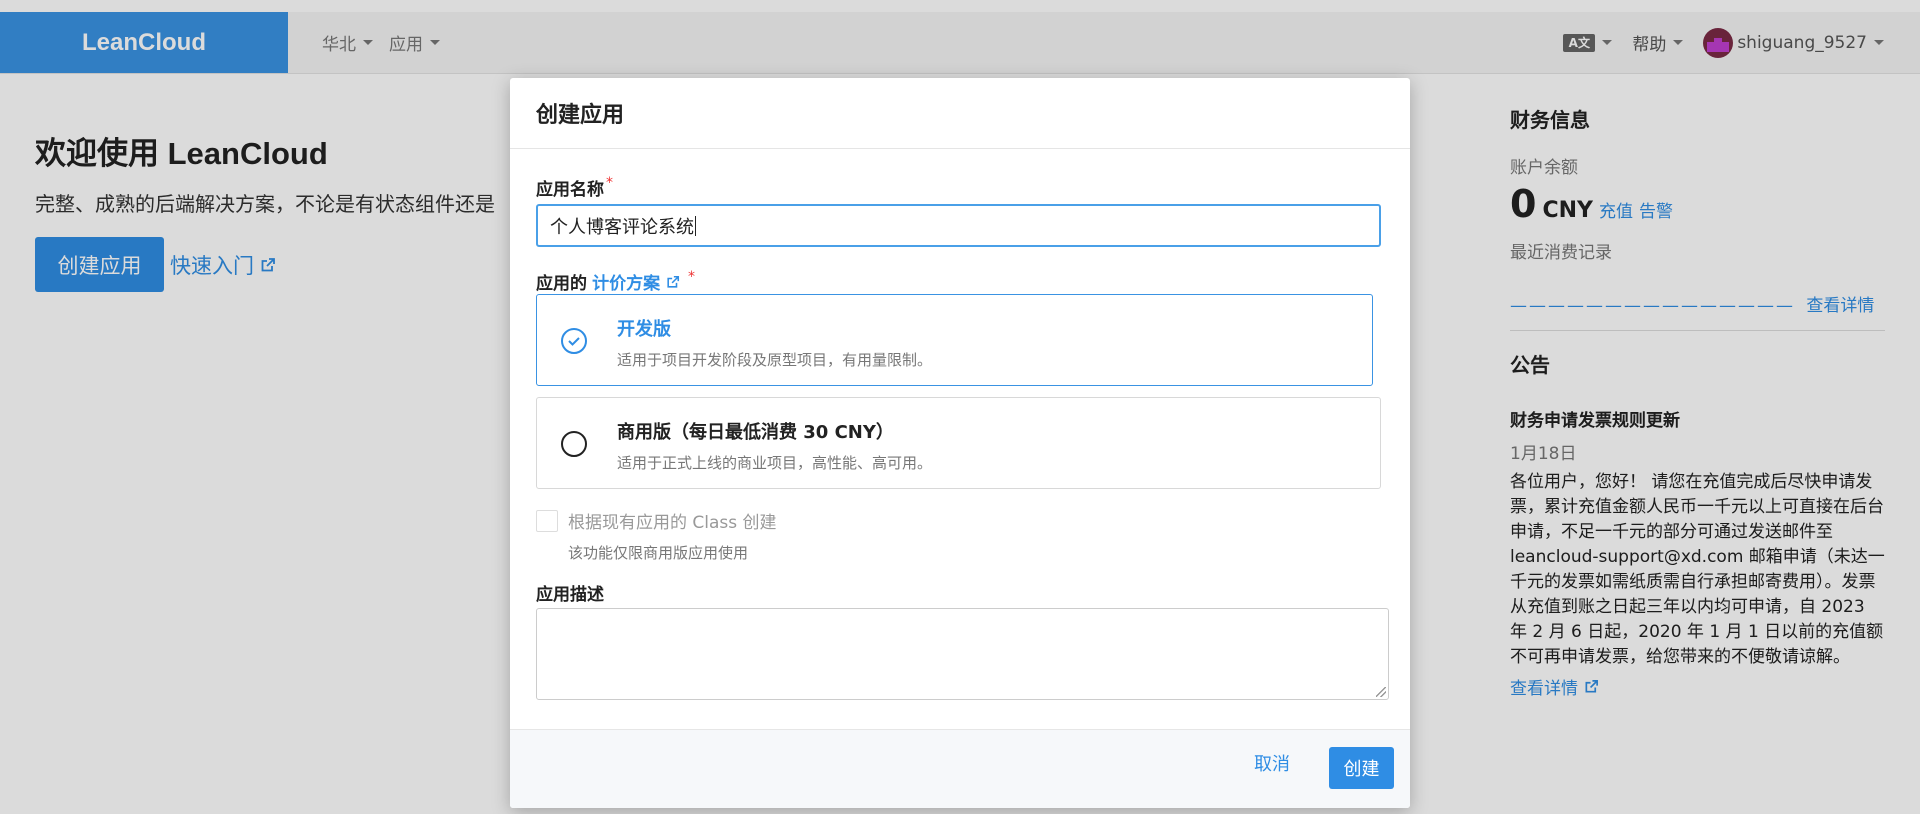 This screenshot has height=814, width=1920. Describe the element at coordinates (547, 521) in the screenshot. I see `class-copy-checkbox` at that location.